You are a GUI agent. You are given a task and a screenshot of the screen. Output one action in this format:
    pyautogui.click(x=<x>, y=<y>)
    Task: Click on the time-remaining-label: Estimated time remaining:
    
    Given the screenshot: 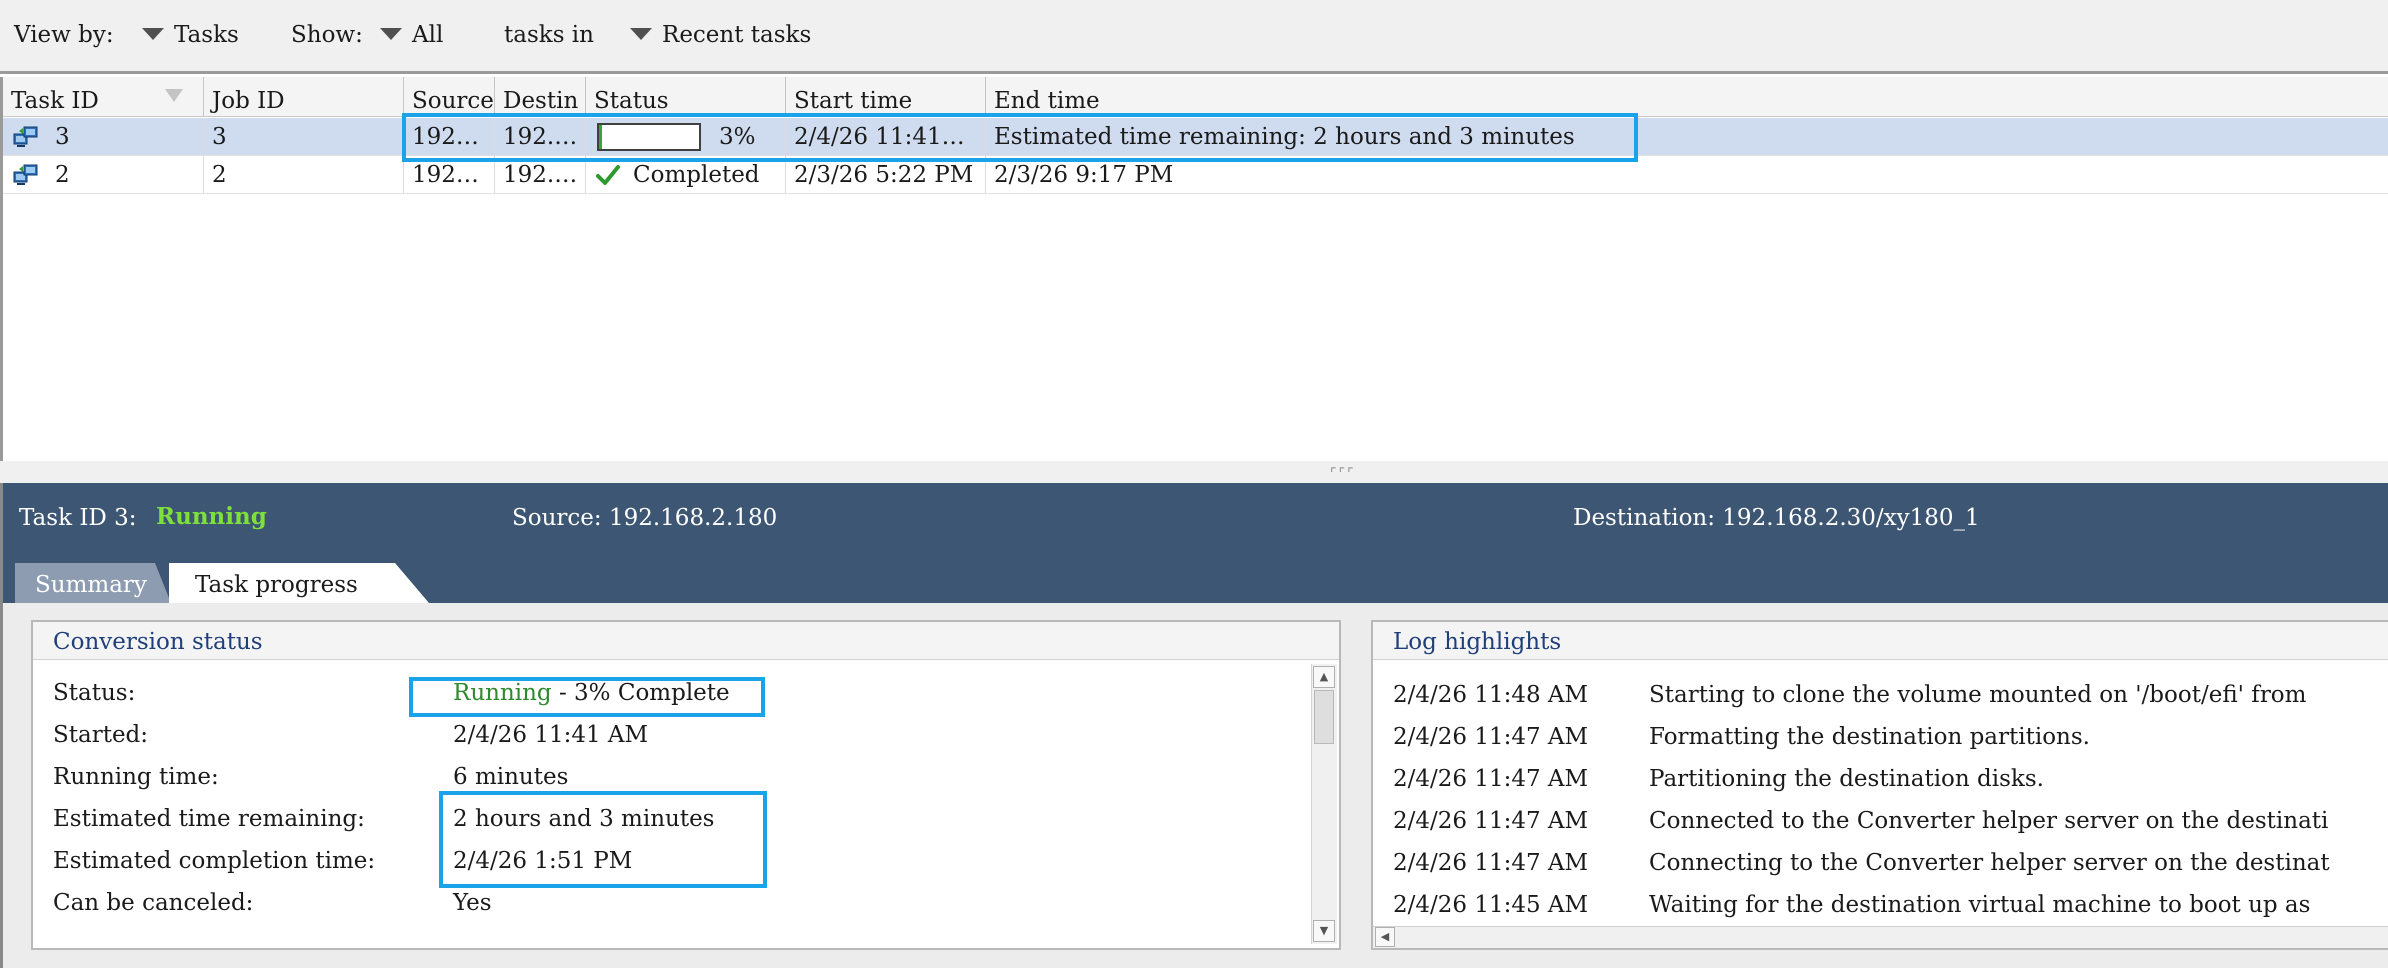 What is the action you would take?
    pyautogui.click(x=209, y=819)
    